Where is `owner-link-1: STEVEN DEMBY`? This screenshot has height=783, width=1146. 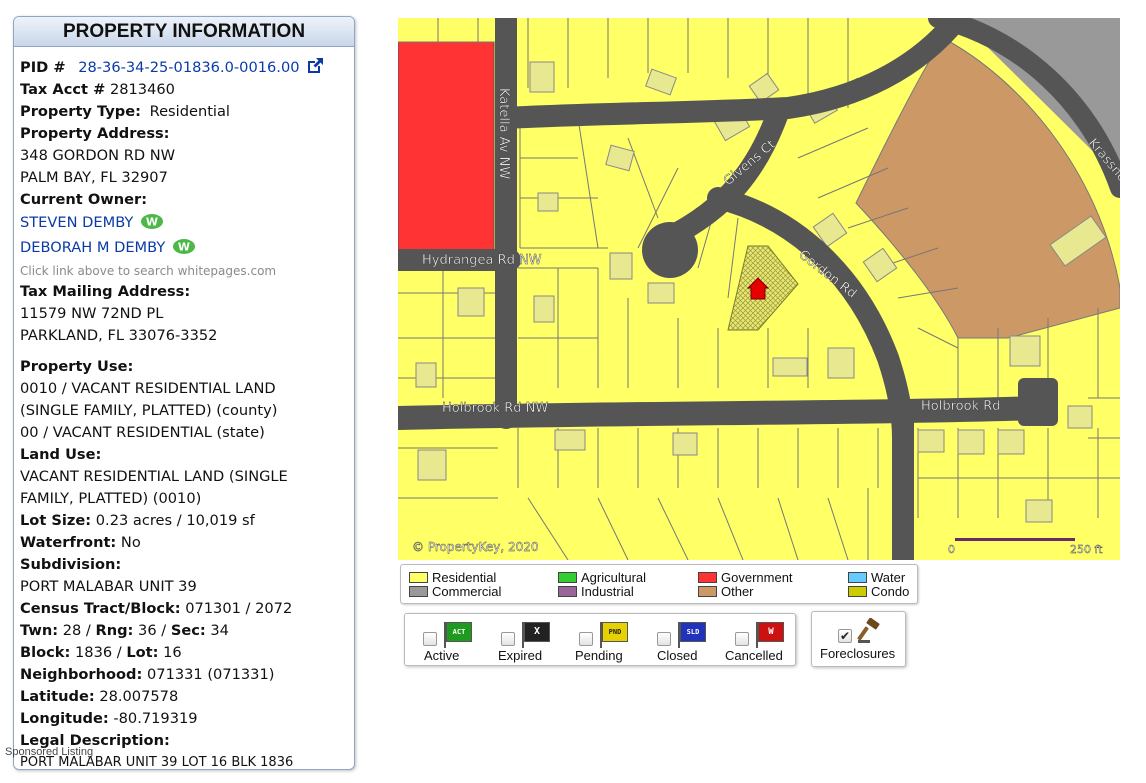 owner-link-1: STEVEN DEMBY is located at coordinates (76, 222).